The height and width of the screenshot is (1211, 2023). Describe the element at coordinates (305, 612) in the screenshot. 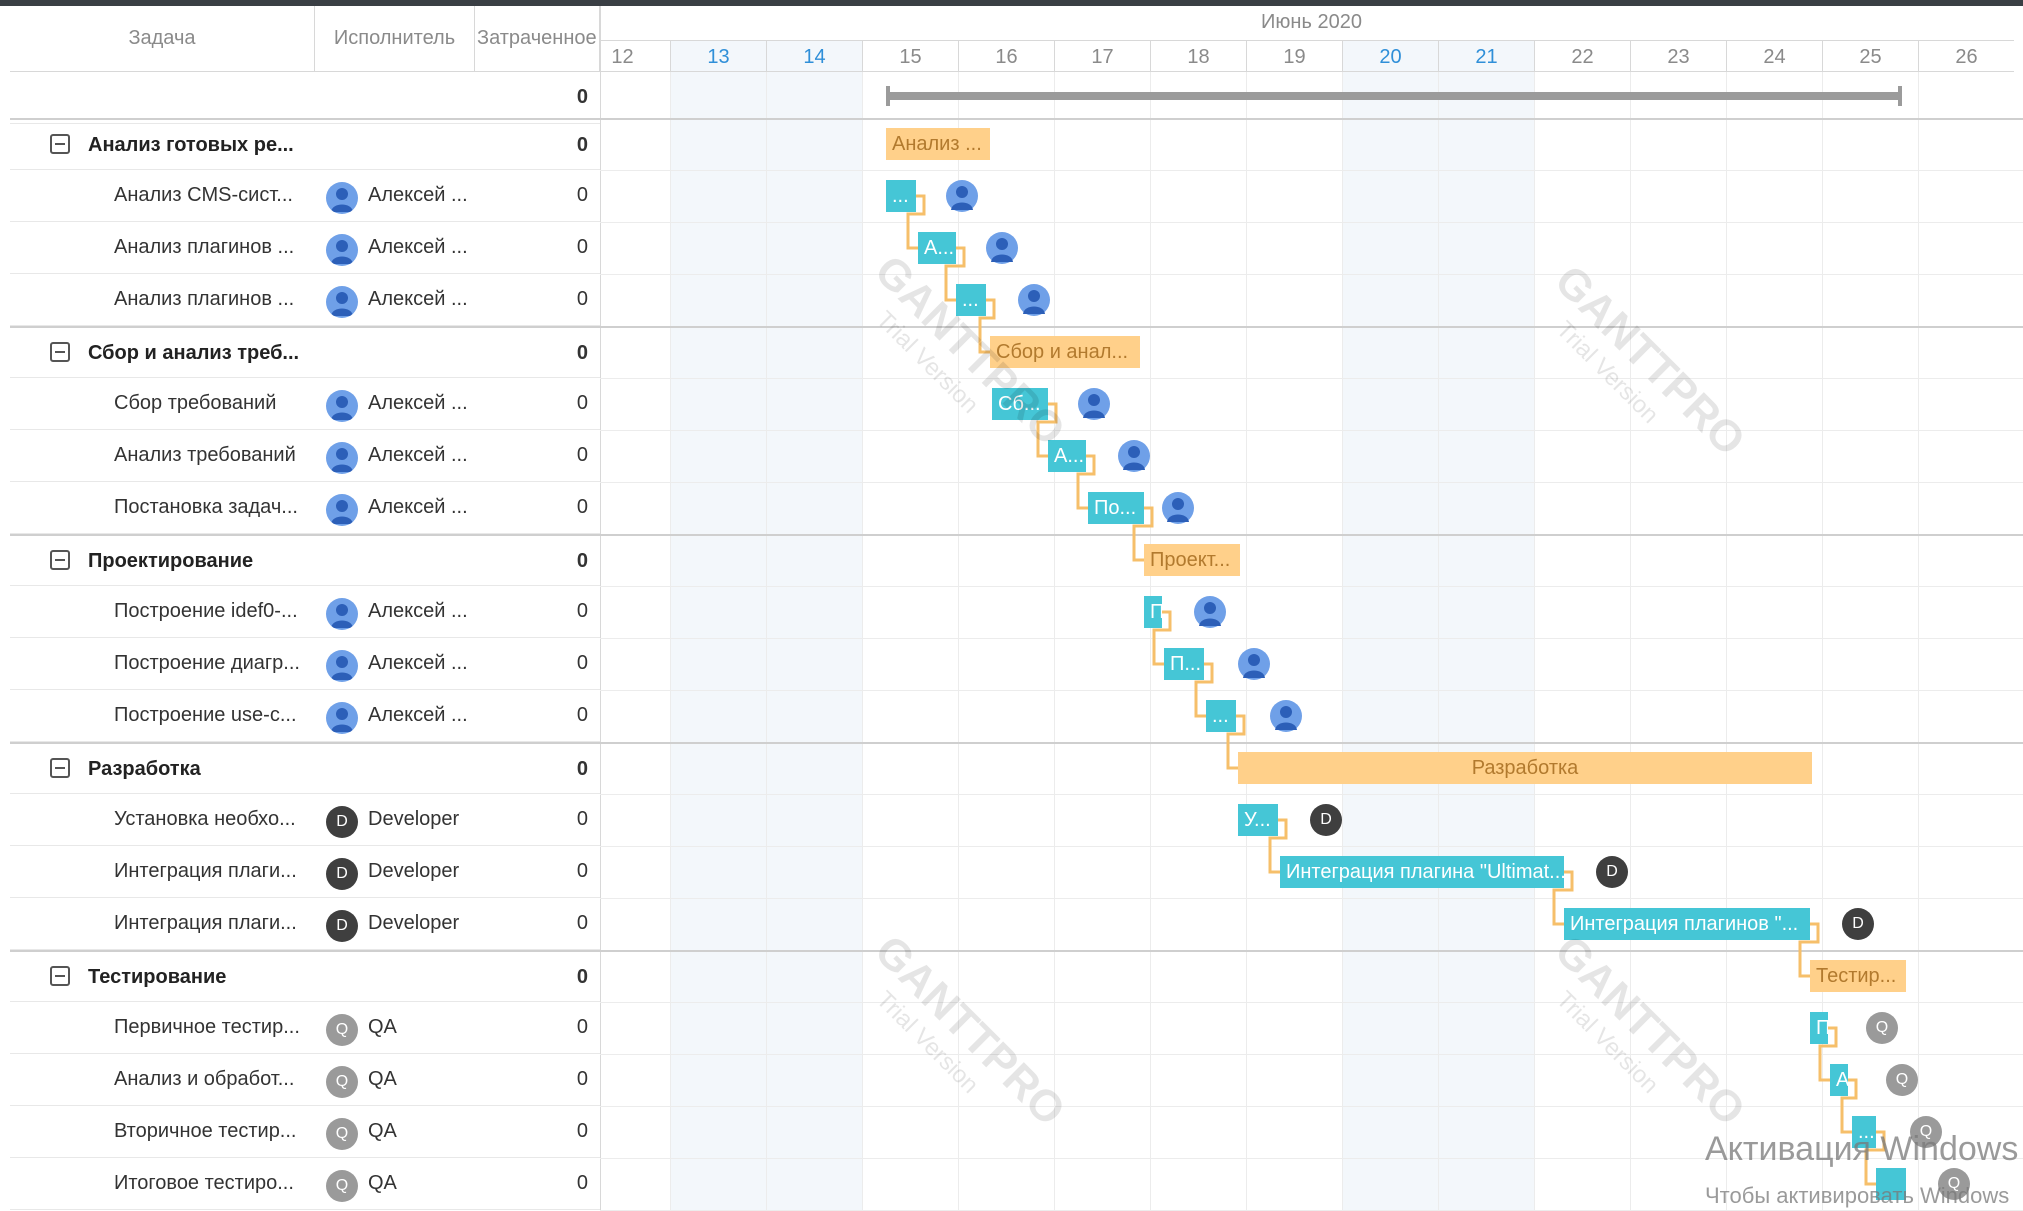

I see `task-row: Построение idef0-... Алексей ... 0` at that location.